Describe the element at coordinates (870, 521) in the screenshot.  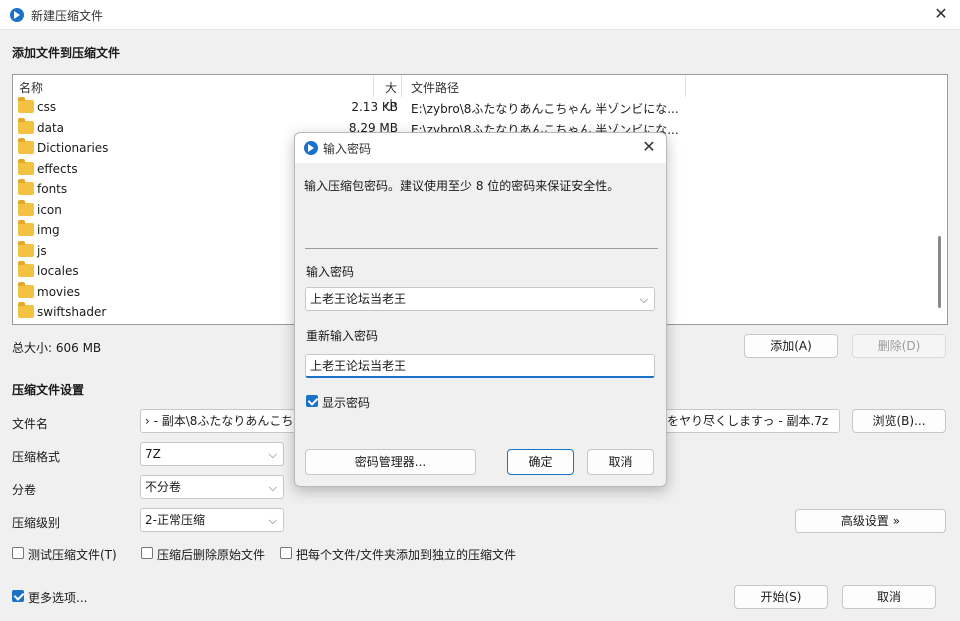
I see `advanced-settings-button: 高级设置 »` at that location.